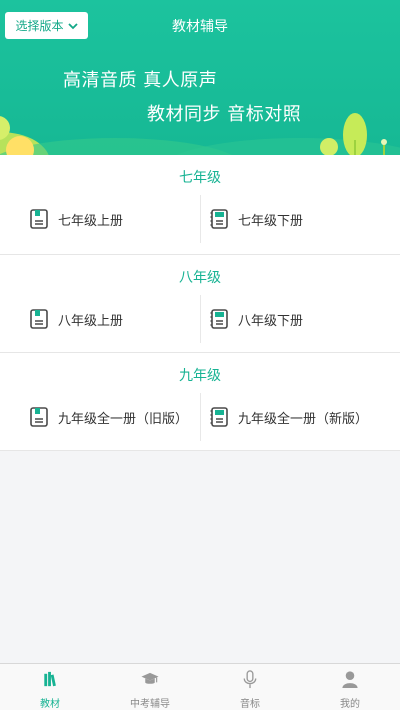 The image size is (400, 710). I want to click on book-row: 七年级上册 七年级下册, so click(200, 219).